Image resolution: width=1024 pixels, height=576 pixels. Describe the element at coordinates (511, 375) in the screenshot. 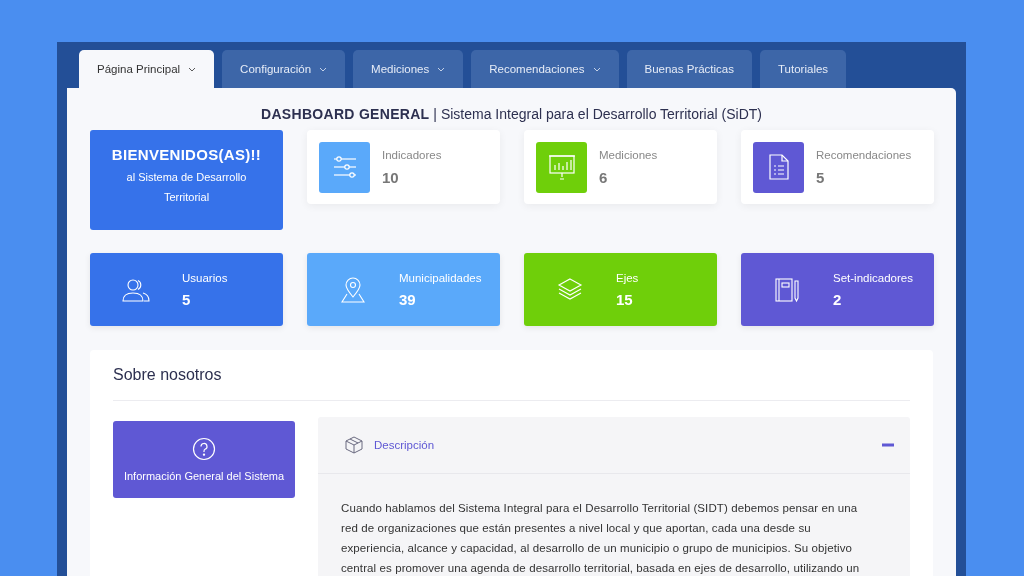

I see `section-title: Sobre nosotros` at that location.